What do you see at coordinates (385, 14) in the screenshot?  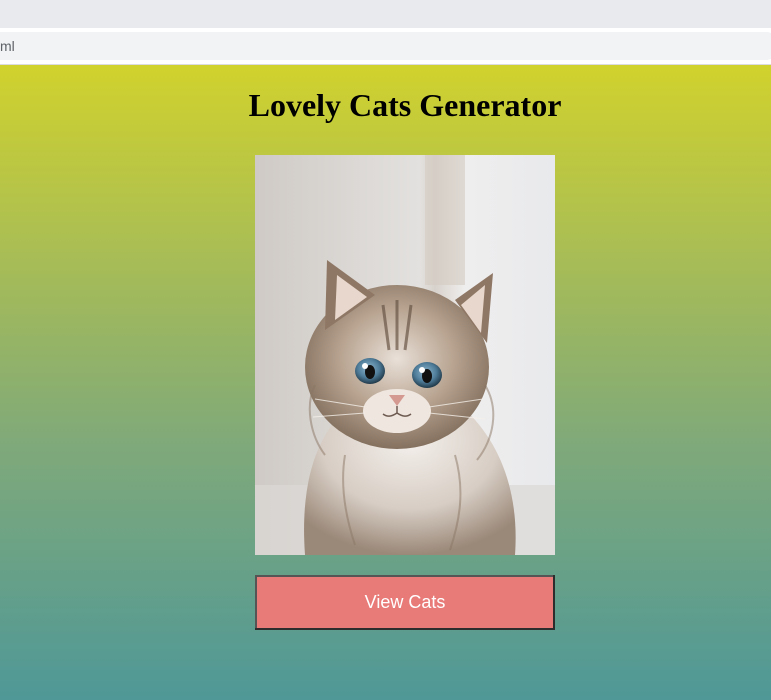 I see `tab-strip` at bounding box center [385, 14].